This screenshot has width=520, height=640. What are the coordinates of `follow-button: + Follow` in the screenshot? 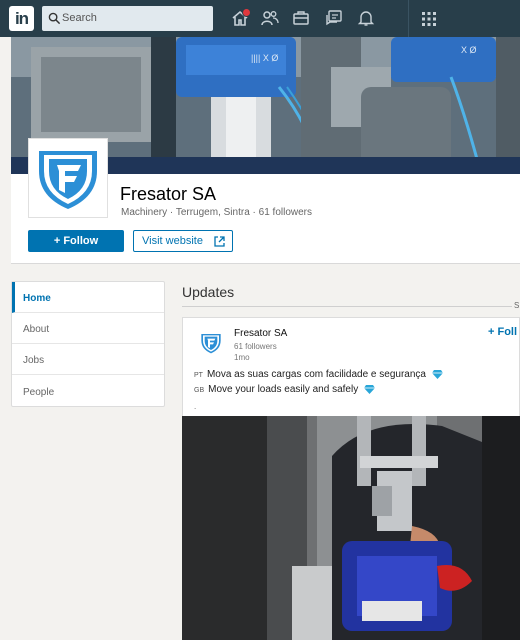 It's located at (76, 241).